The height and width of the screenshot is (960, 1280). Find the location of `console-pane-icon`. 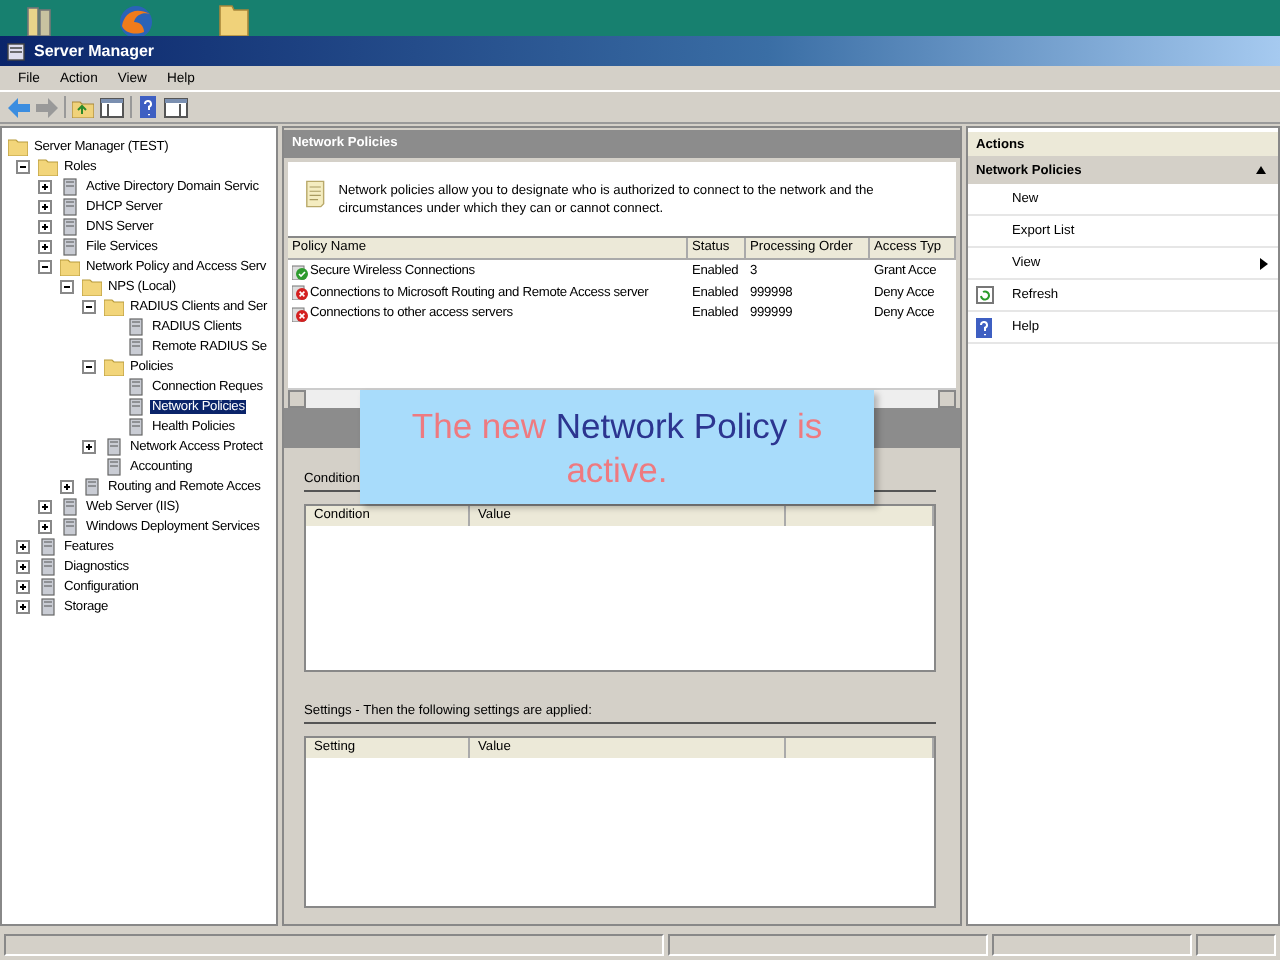

console-pane-icon is located at coordinates (176, 107).